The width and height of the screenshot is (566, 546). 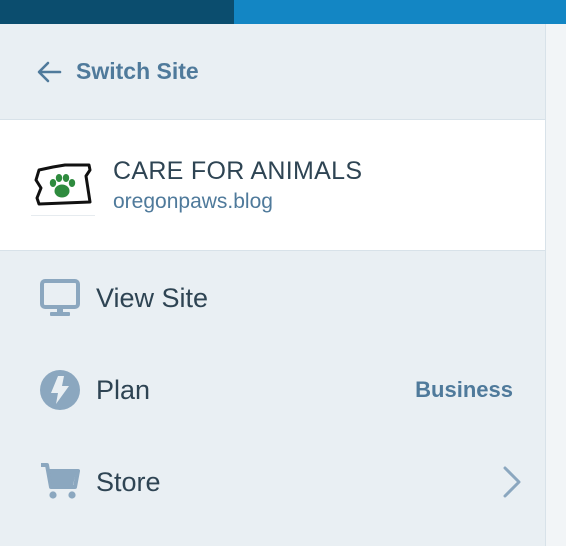 What do you see at coordinates (238, 171) in the screenshot?
I see `site-title: CARE FOR ANIMALS` at bounding box center [238, 171].